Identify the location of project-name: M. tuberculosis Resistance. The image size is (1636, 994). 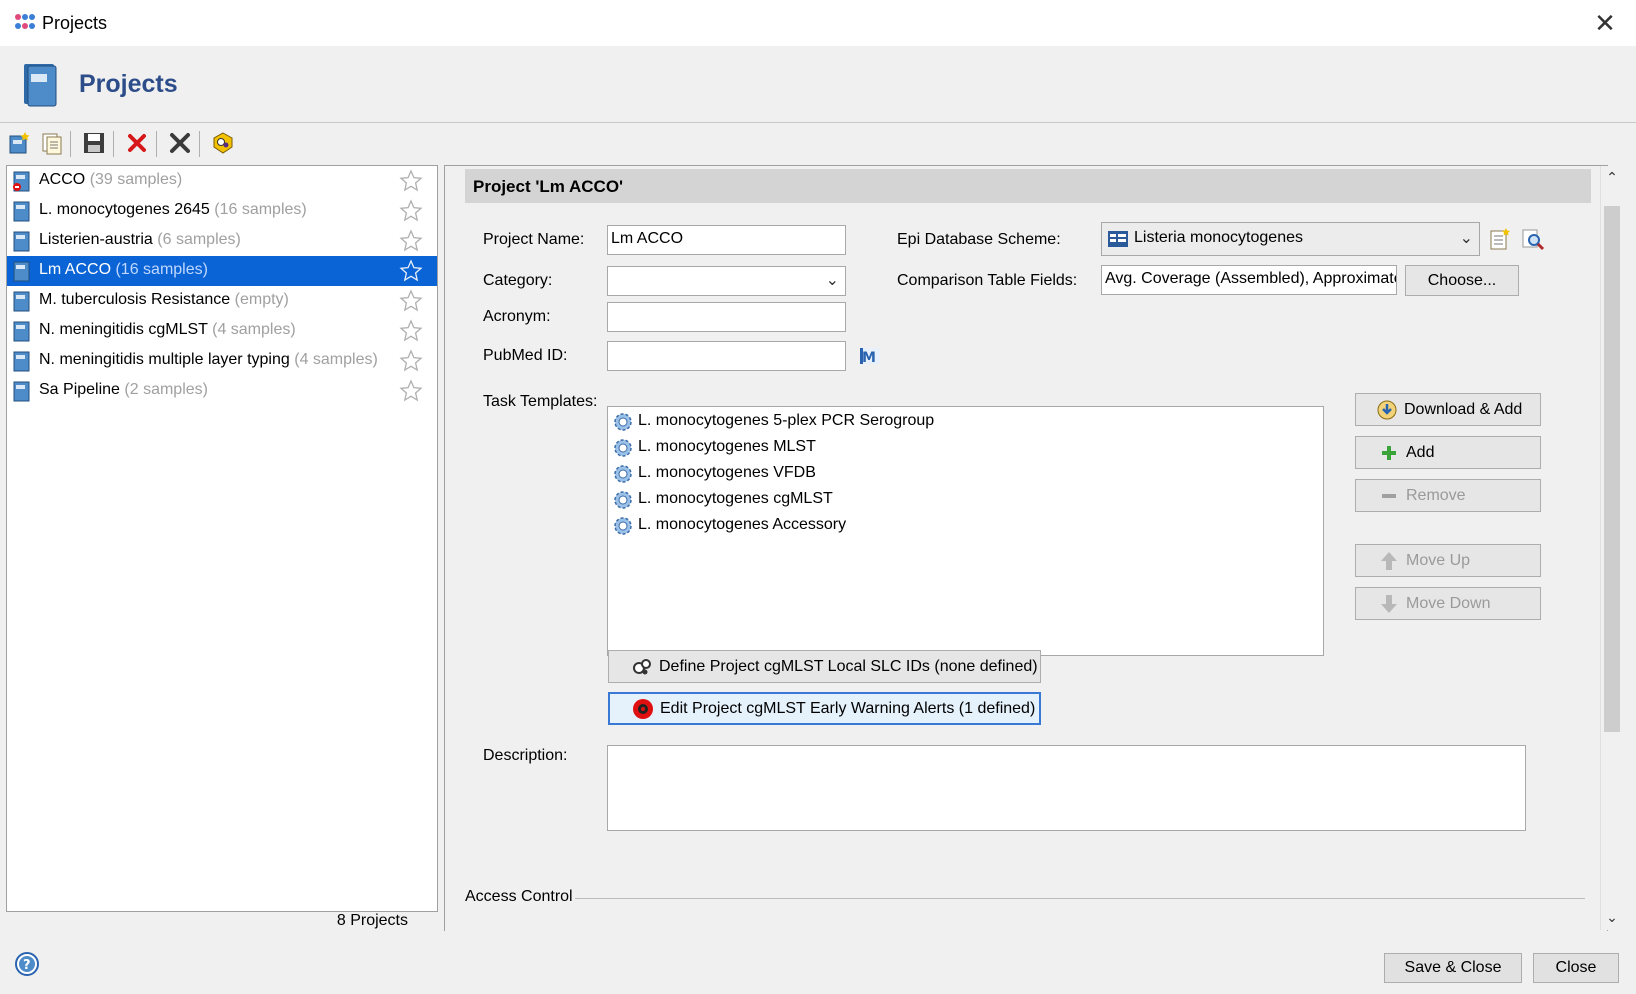
(135, 299).